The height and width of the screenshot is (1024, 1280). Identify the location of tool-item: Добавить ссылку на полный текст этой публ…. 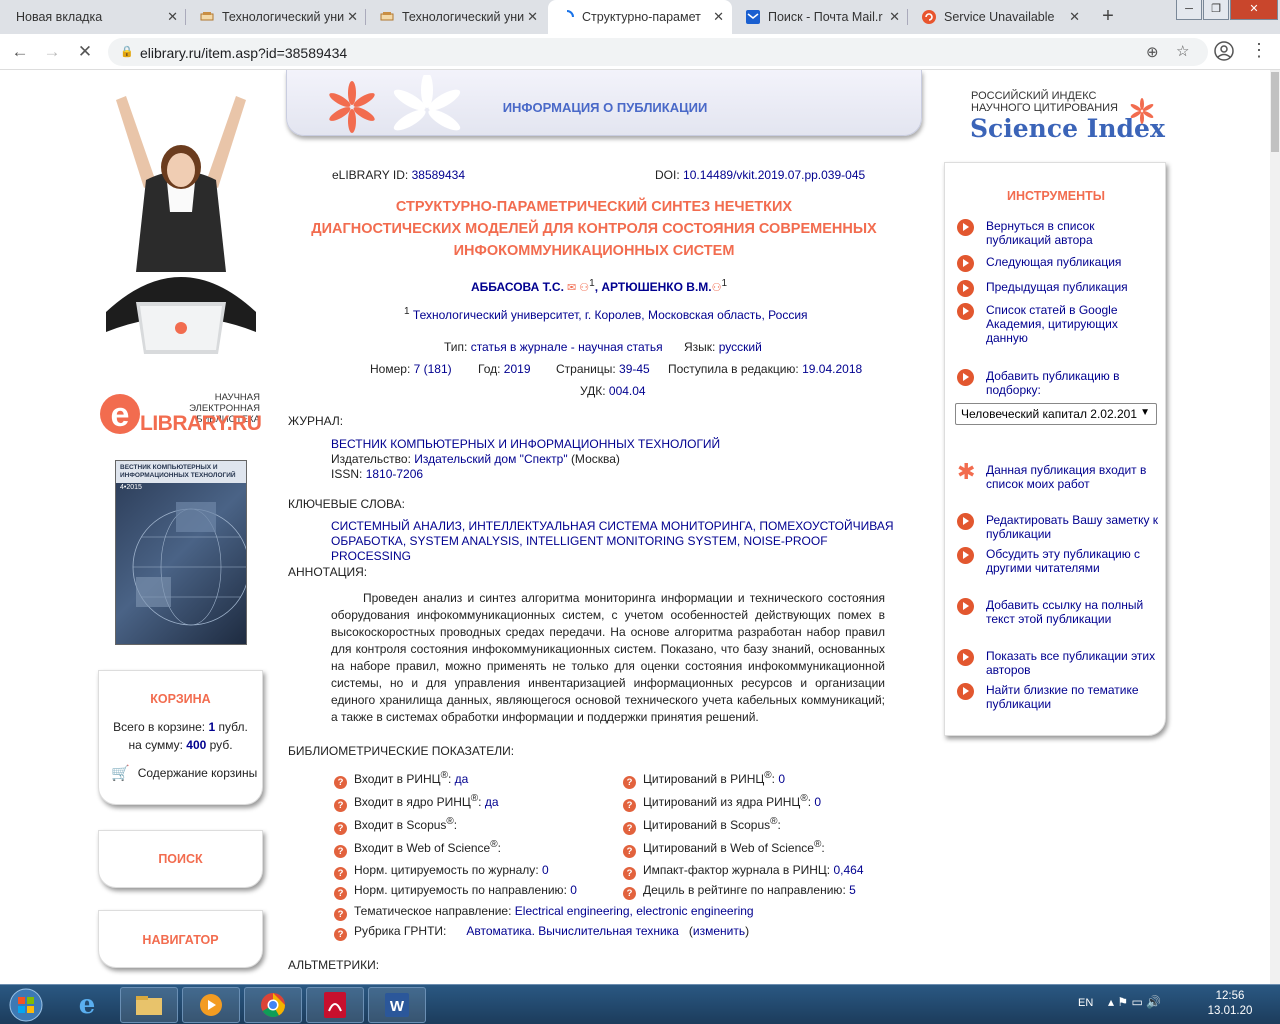
(1050, 612).